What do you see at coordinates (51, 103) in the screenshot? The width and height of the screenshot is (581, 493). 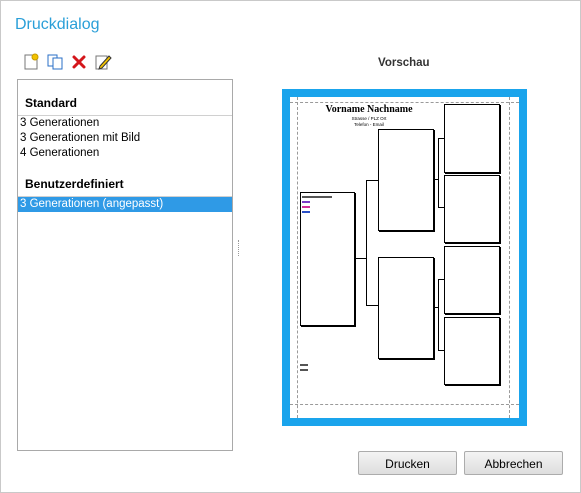 I see `group-header-standard: Standard` at bounding box center [51, 103].